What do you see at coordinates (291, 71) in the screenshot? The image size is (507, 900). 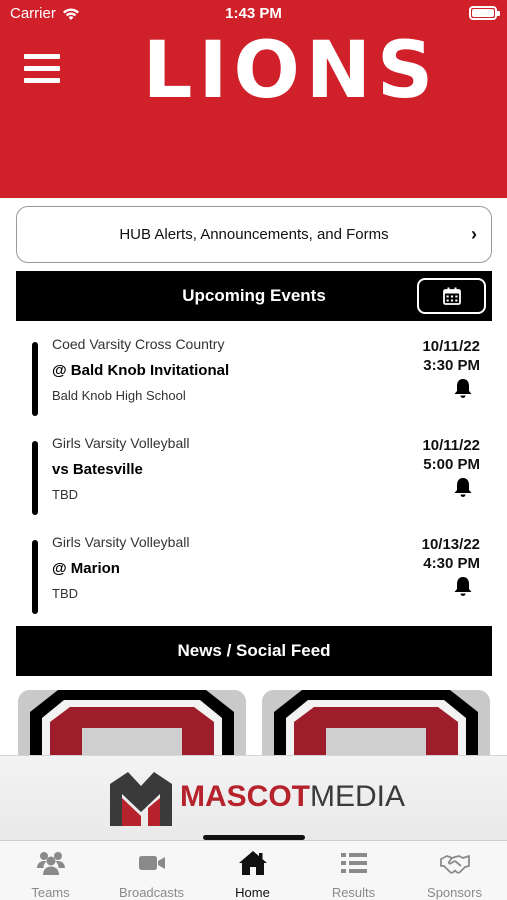 I see `team-logo: LIONS` at bounding box center [291, 71].